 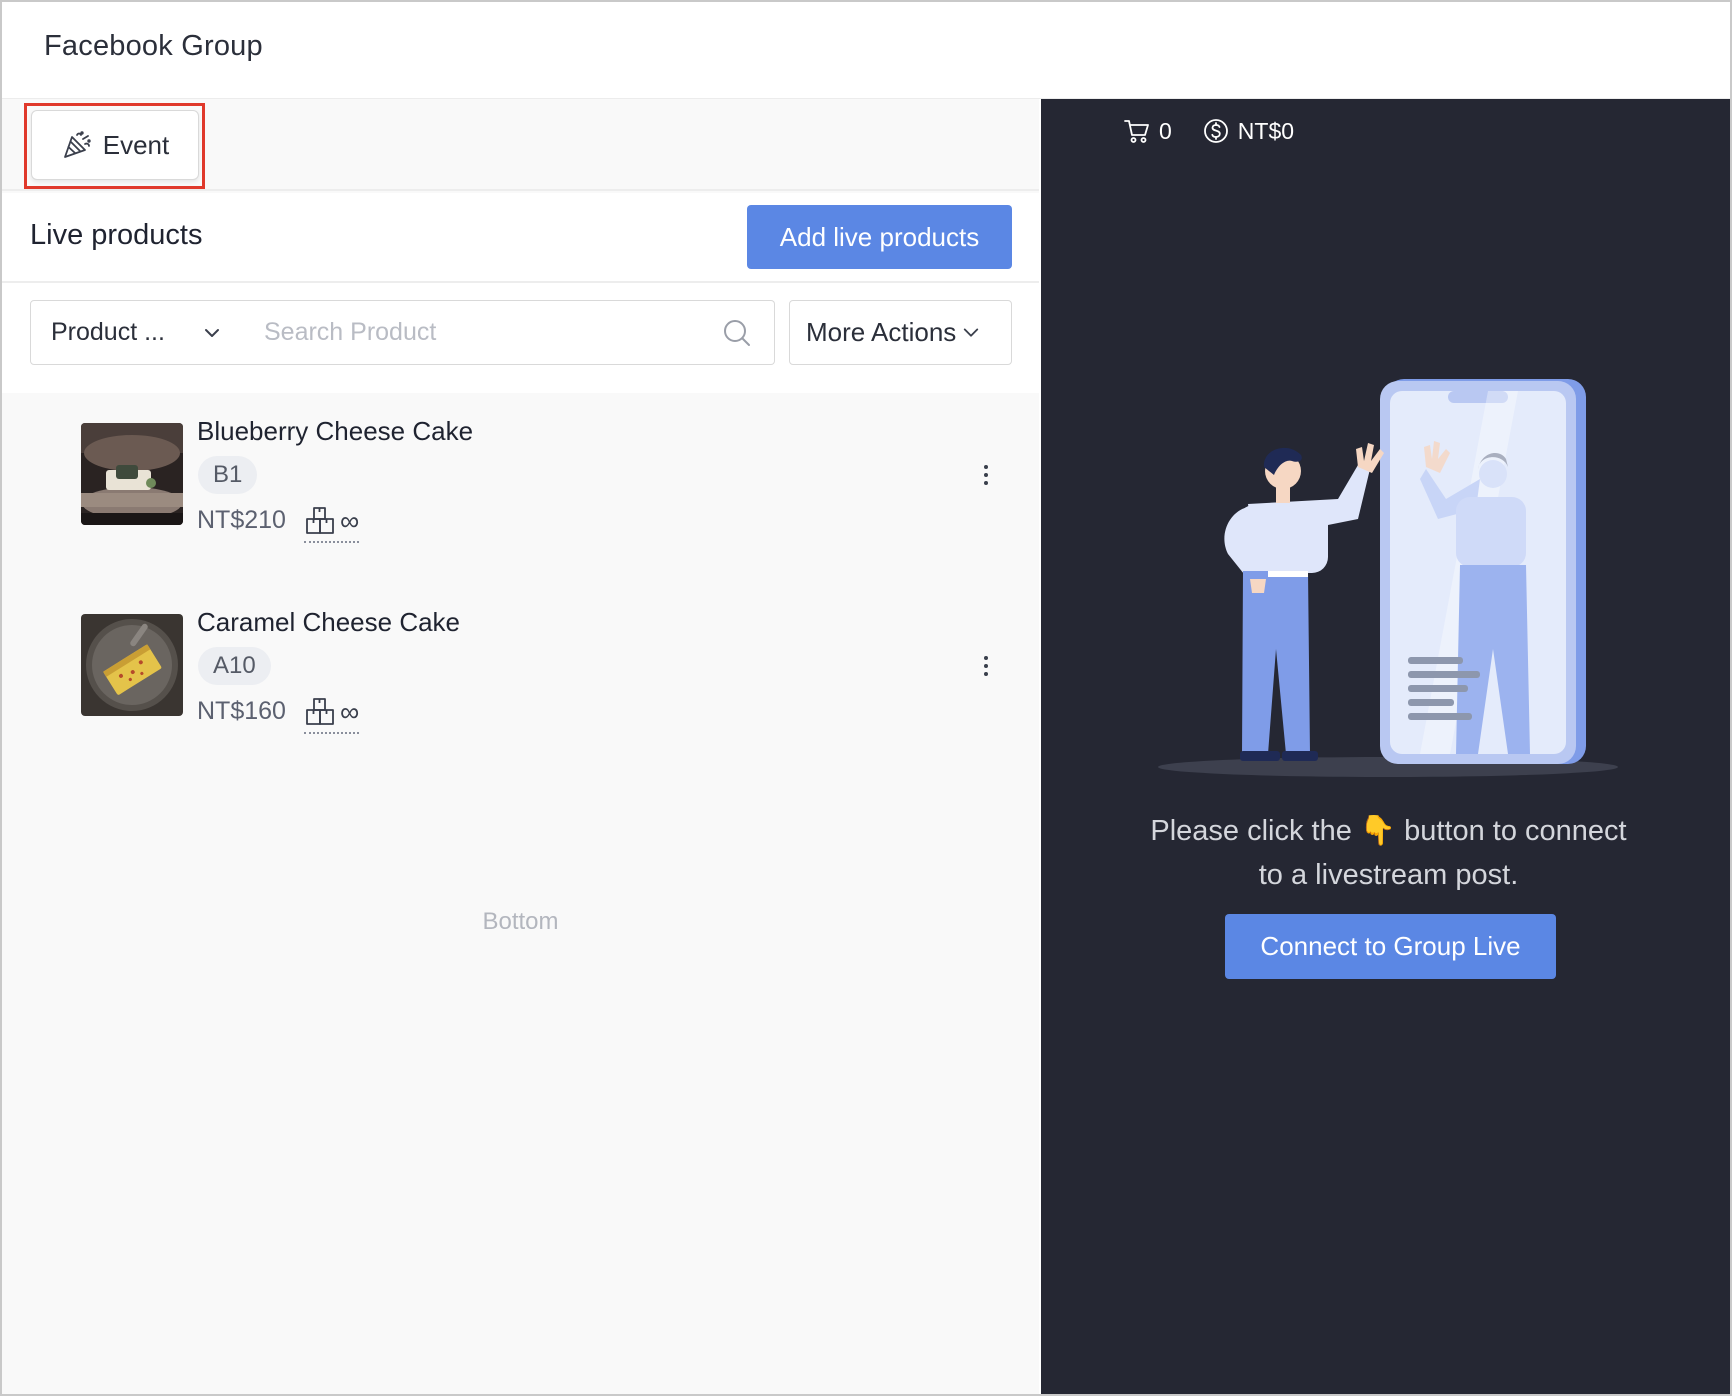 What do you see at coordinates (153, 46) in the screenshot?
I see `page-title: Facebook Group` at bounding box center [153, 46].